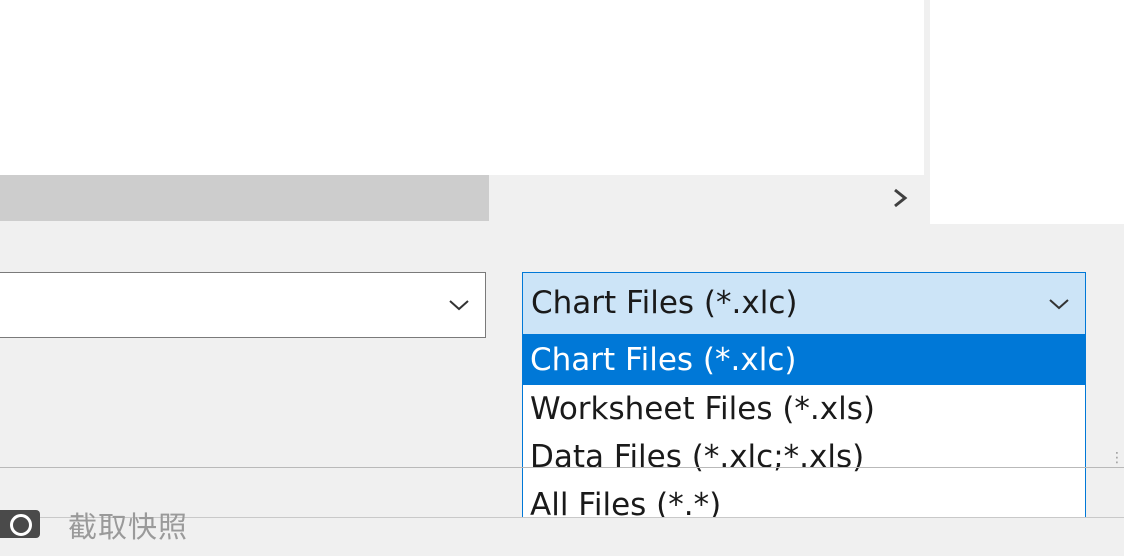 Image resolution: width=1124 pixels, height=556 pixels. What do you see at coordinates (804, 303) in the screenshot?
I see `file-type-combobox: Chart Files (*.xlc)` at bounding box center [804, 303].